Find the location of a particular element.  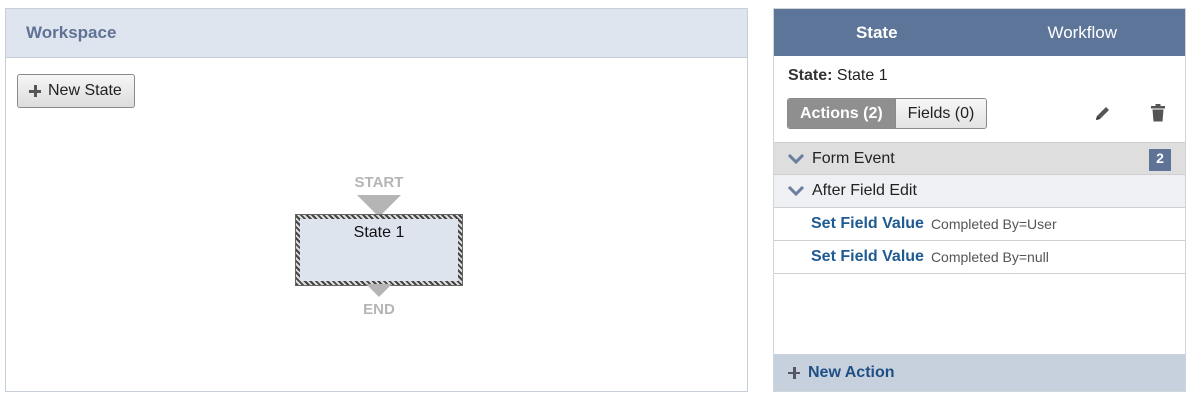

state-prefix: State: is located at coordinates (810, 75).